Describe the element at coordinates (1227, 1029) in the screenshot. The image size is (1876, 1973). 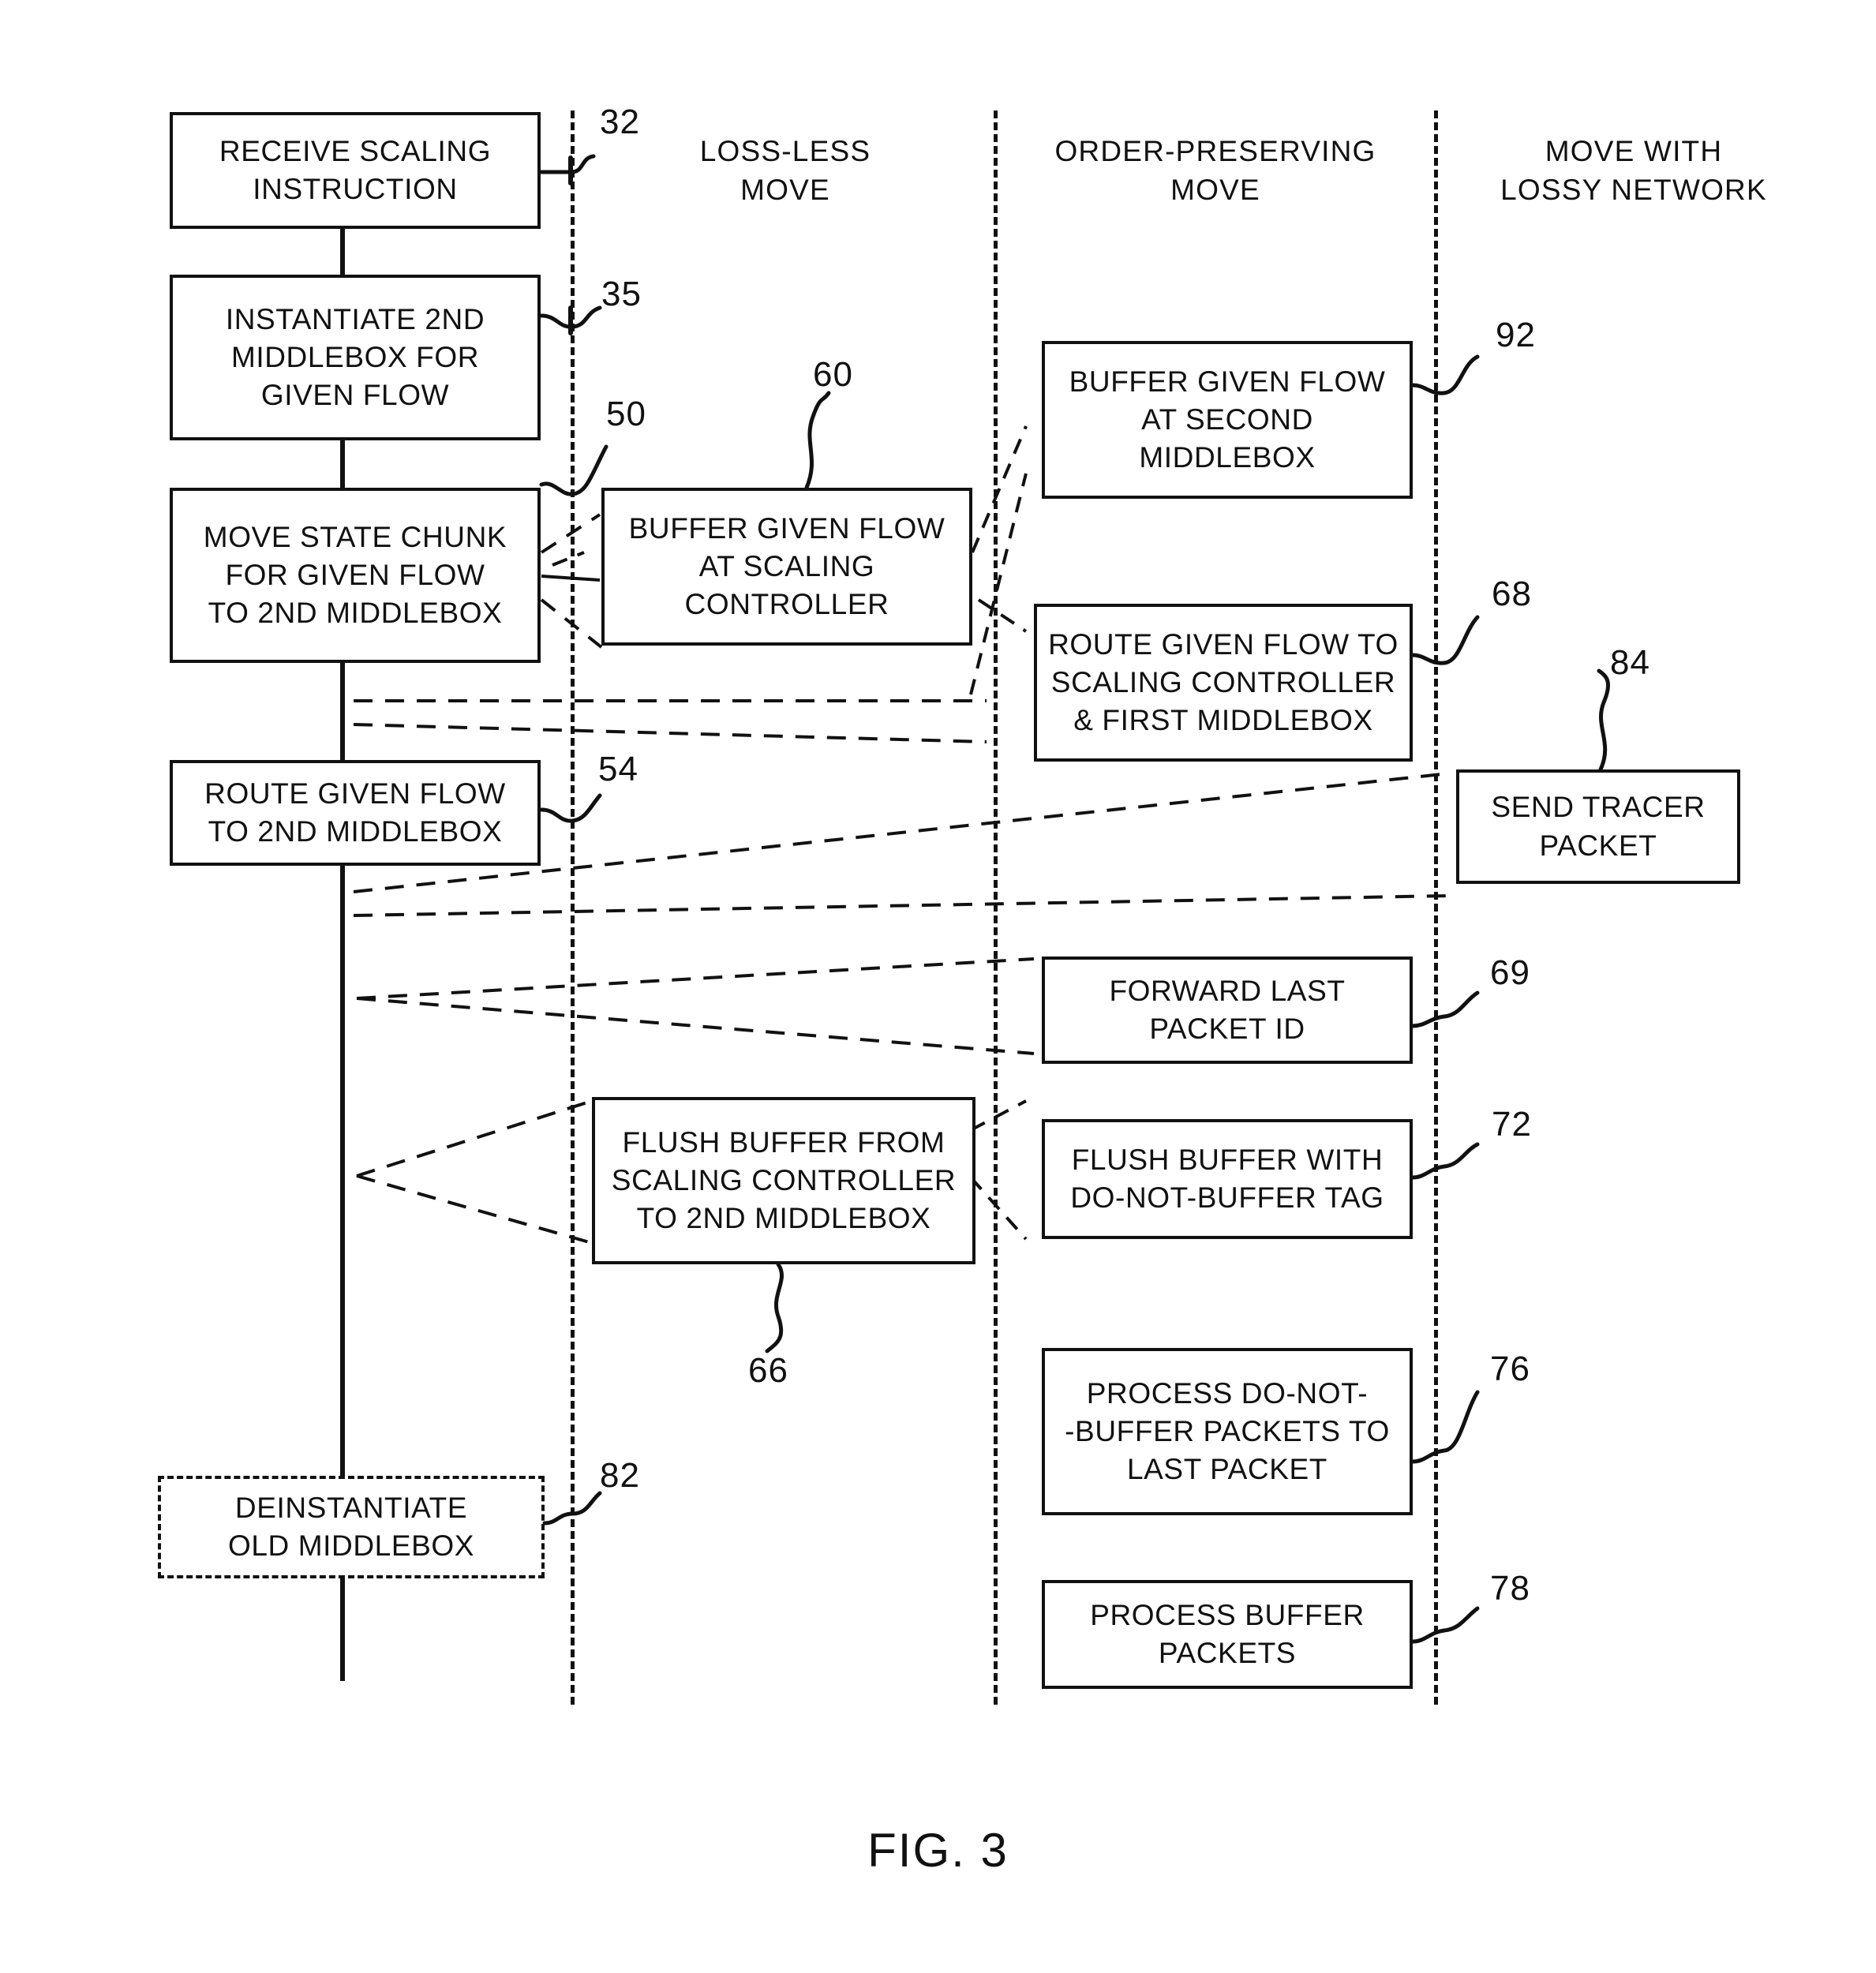
I see `box-line-2: PACKET ID` at that location.